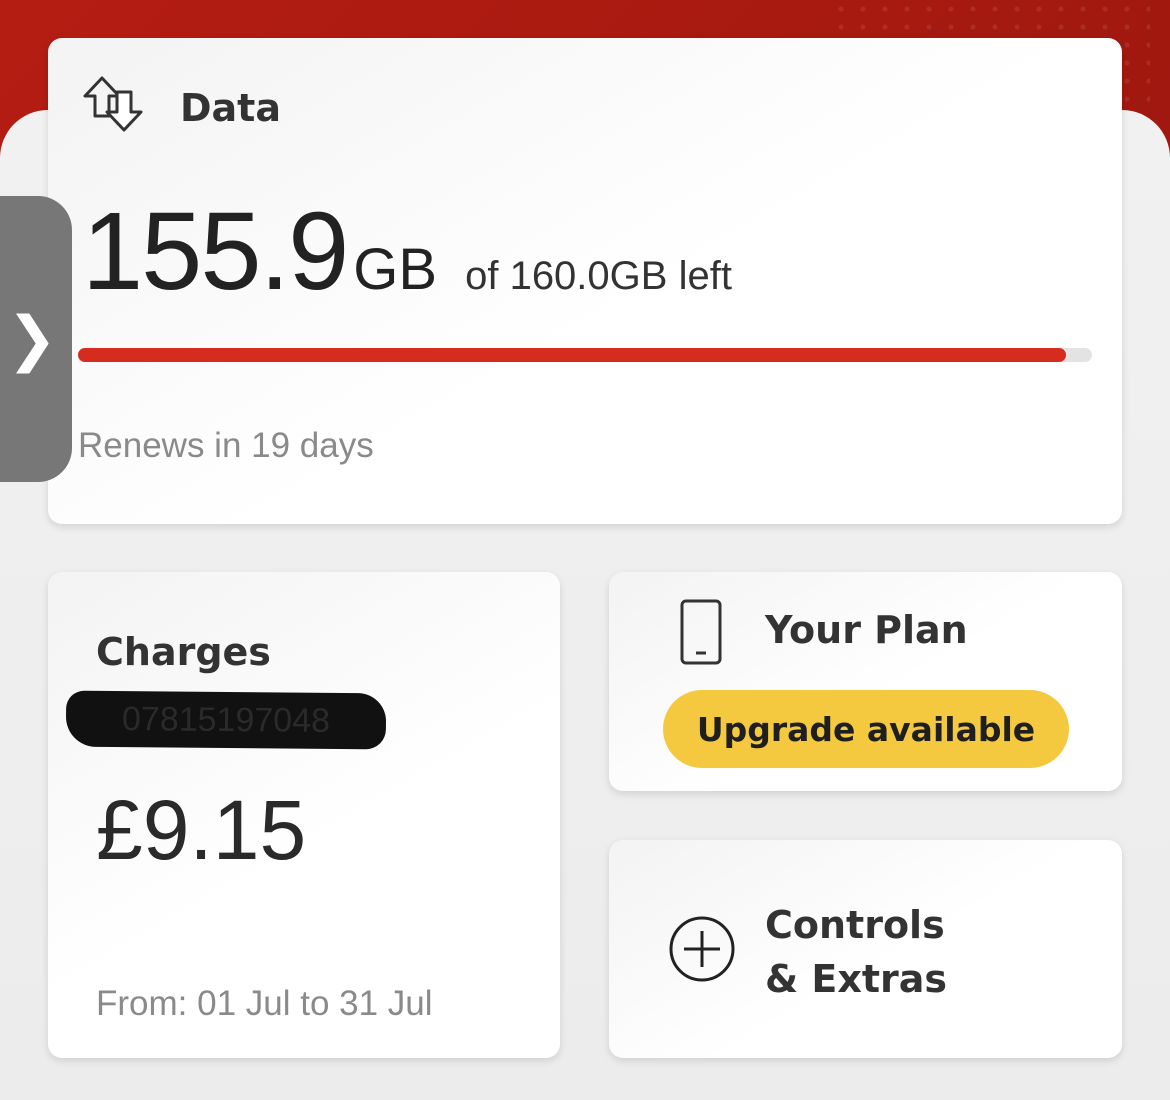 The width and height of the screenshot is (1170, 1100). Describe the element at coordinates (866, 630) in the screenshot. I see `your-plan-title: Your Plan` at that location.